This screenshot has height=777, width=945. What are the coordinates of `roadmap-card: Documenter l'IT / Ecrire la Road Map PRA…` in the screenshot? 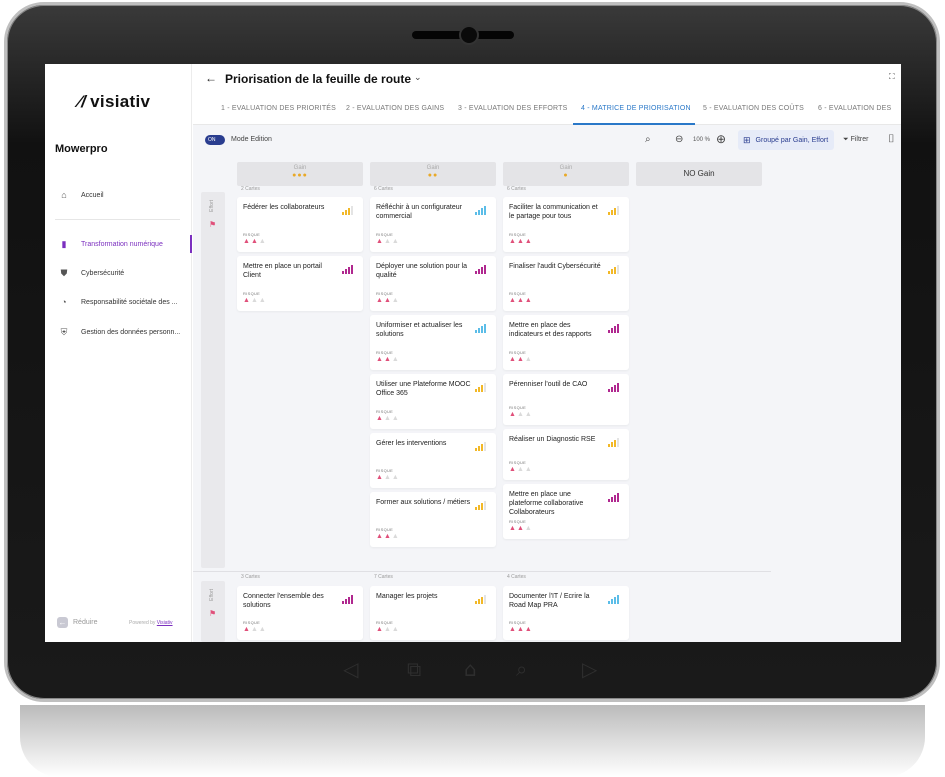 It's located at (566, 613).